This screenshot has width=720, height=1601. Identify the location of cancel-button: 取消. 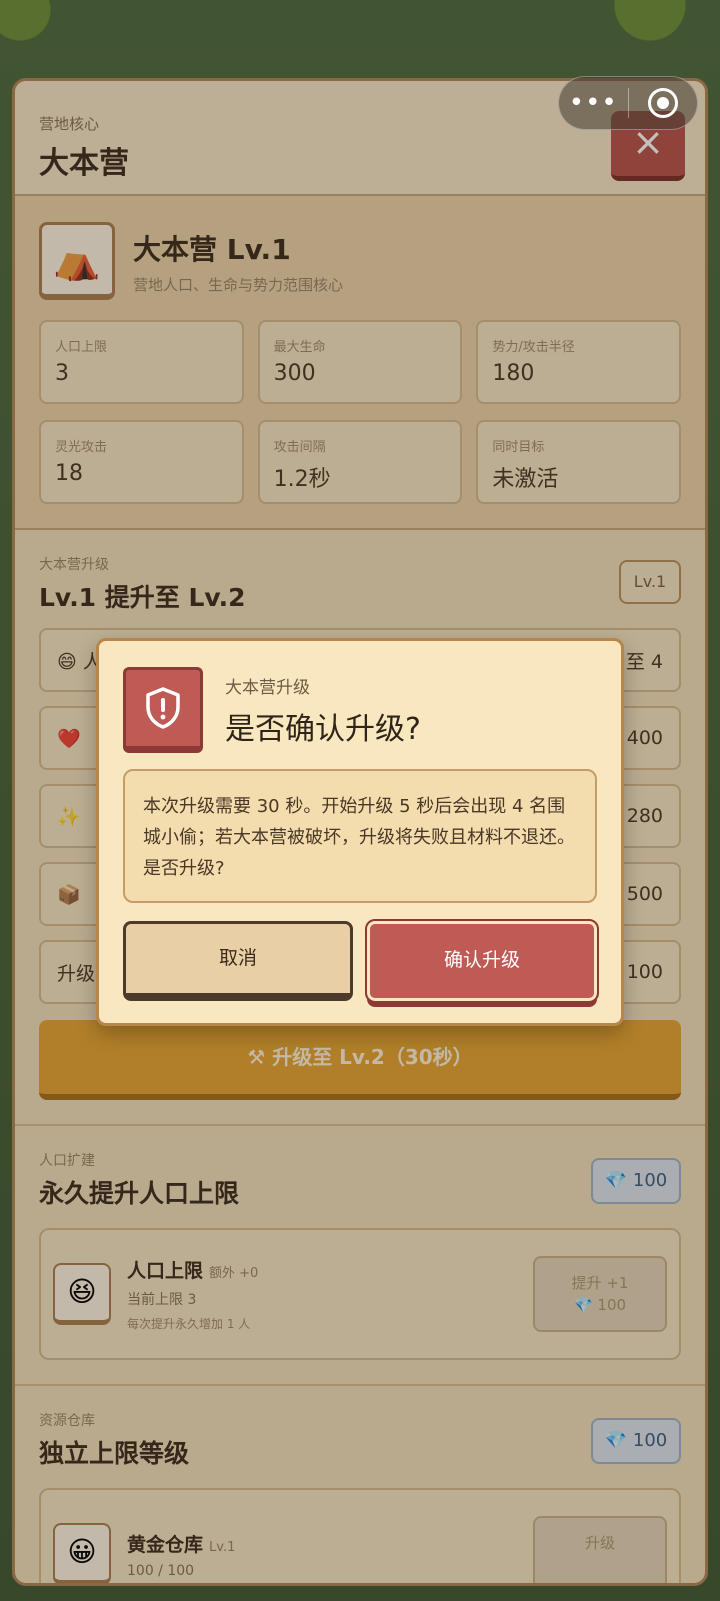
(238, 961).